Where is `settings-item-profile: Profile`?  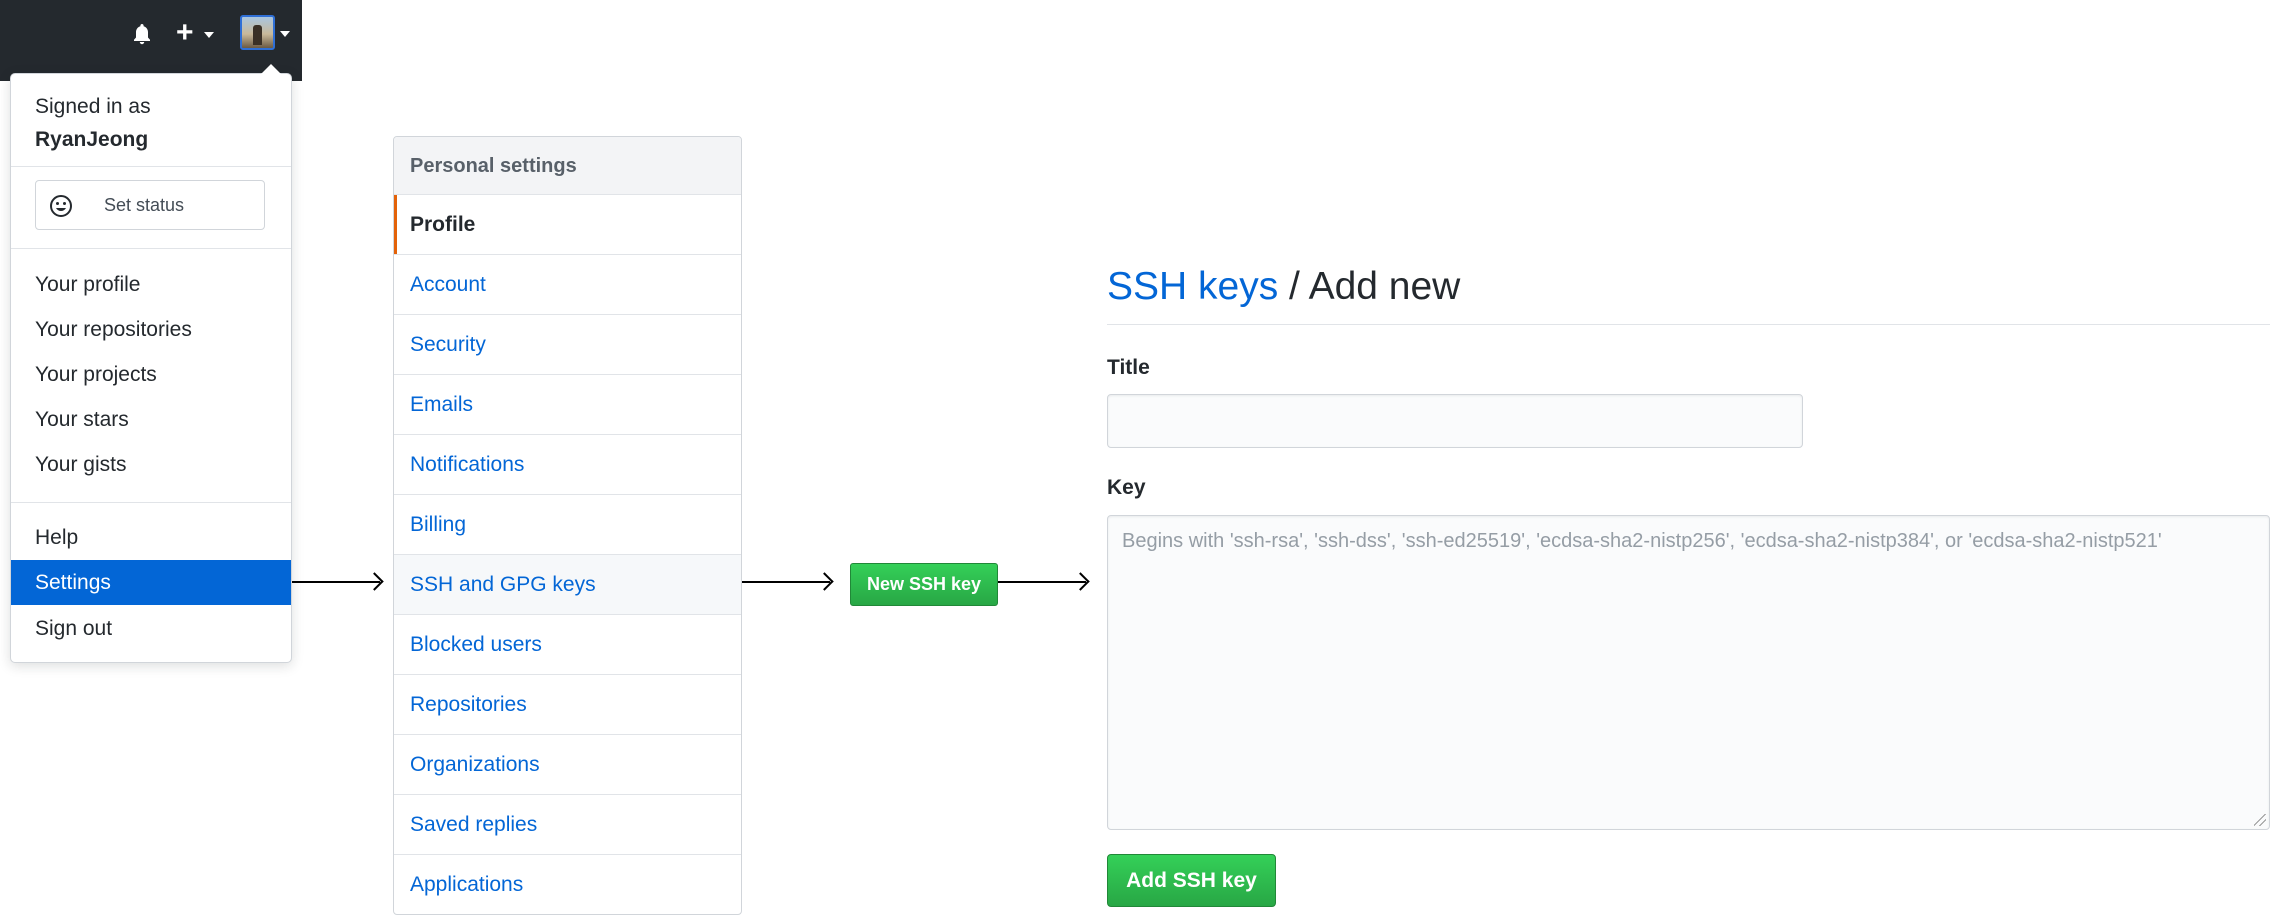 settings-item-profile: Profile is located at coordinates (567, 225).